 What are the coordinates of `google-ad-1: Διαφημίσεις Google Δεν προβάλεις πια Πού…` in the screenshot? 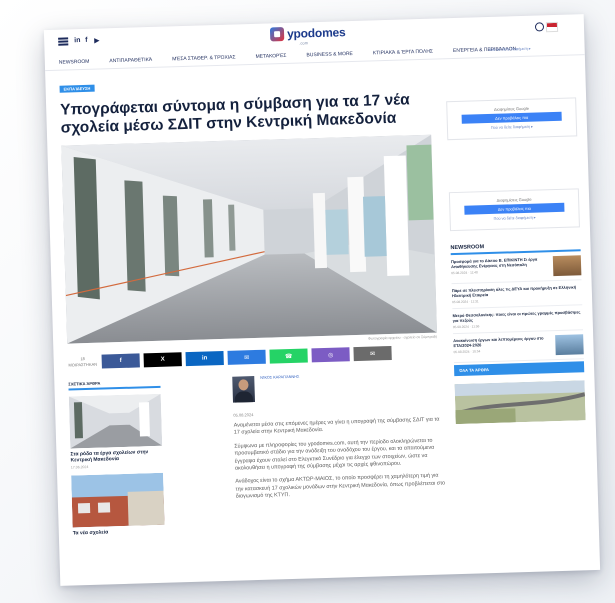 It's located at (512, 119).